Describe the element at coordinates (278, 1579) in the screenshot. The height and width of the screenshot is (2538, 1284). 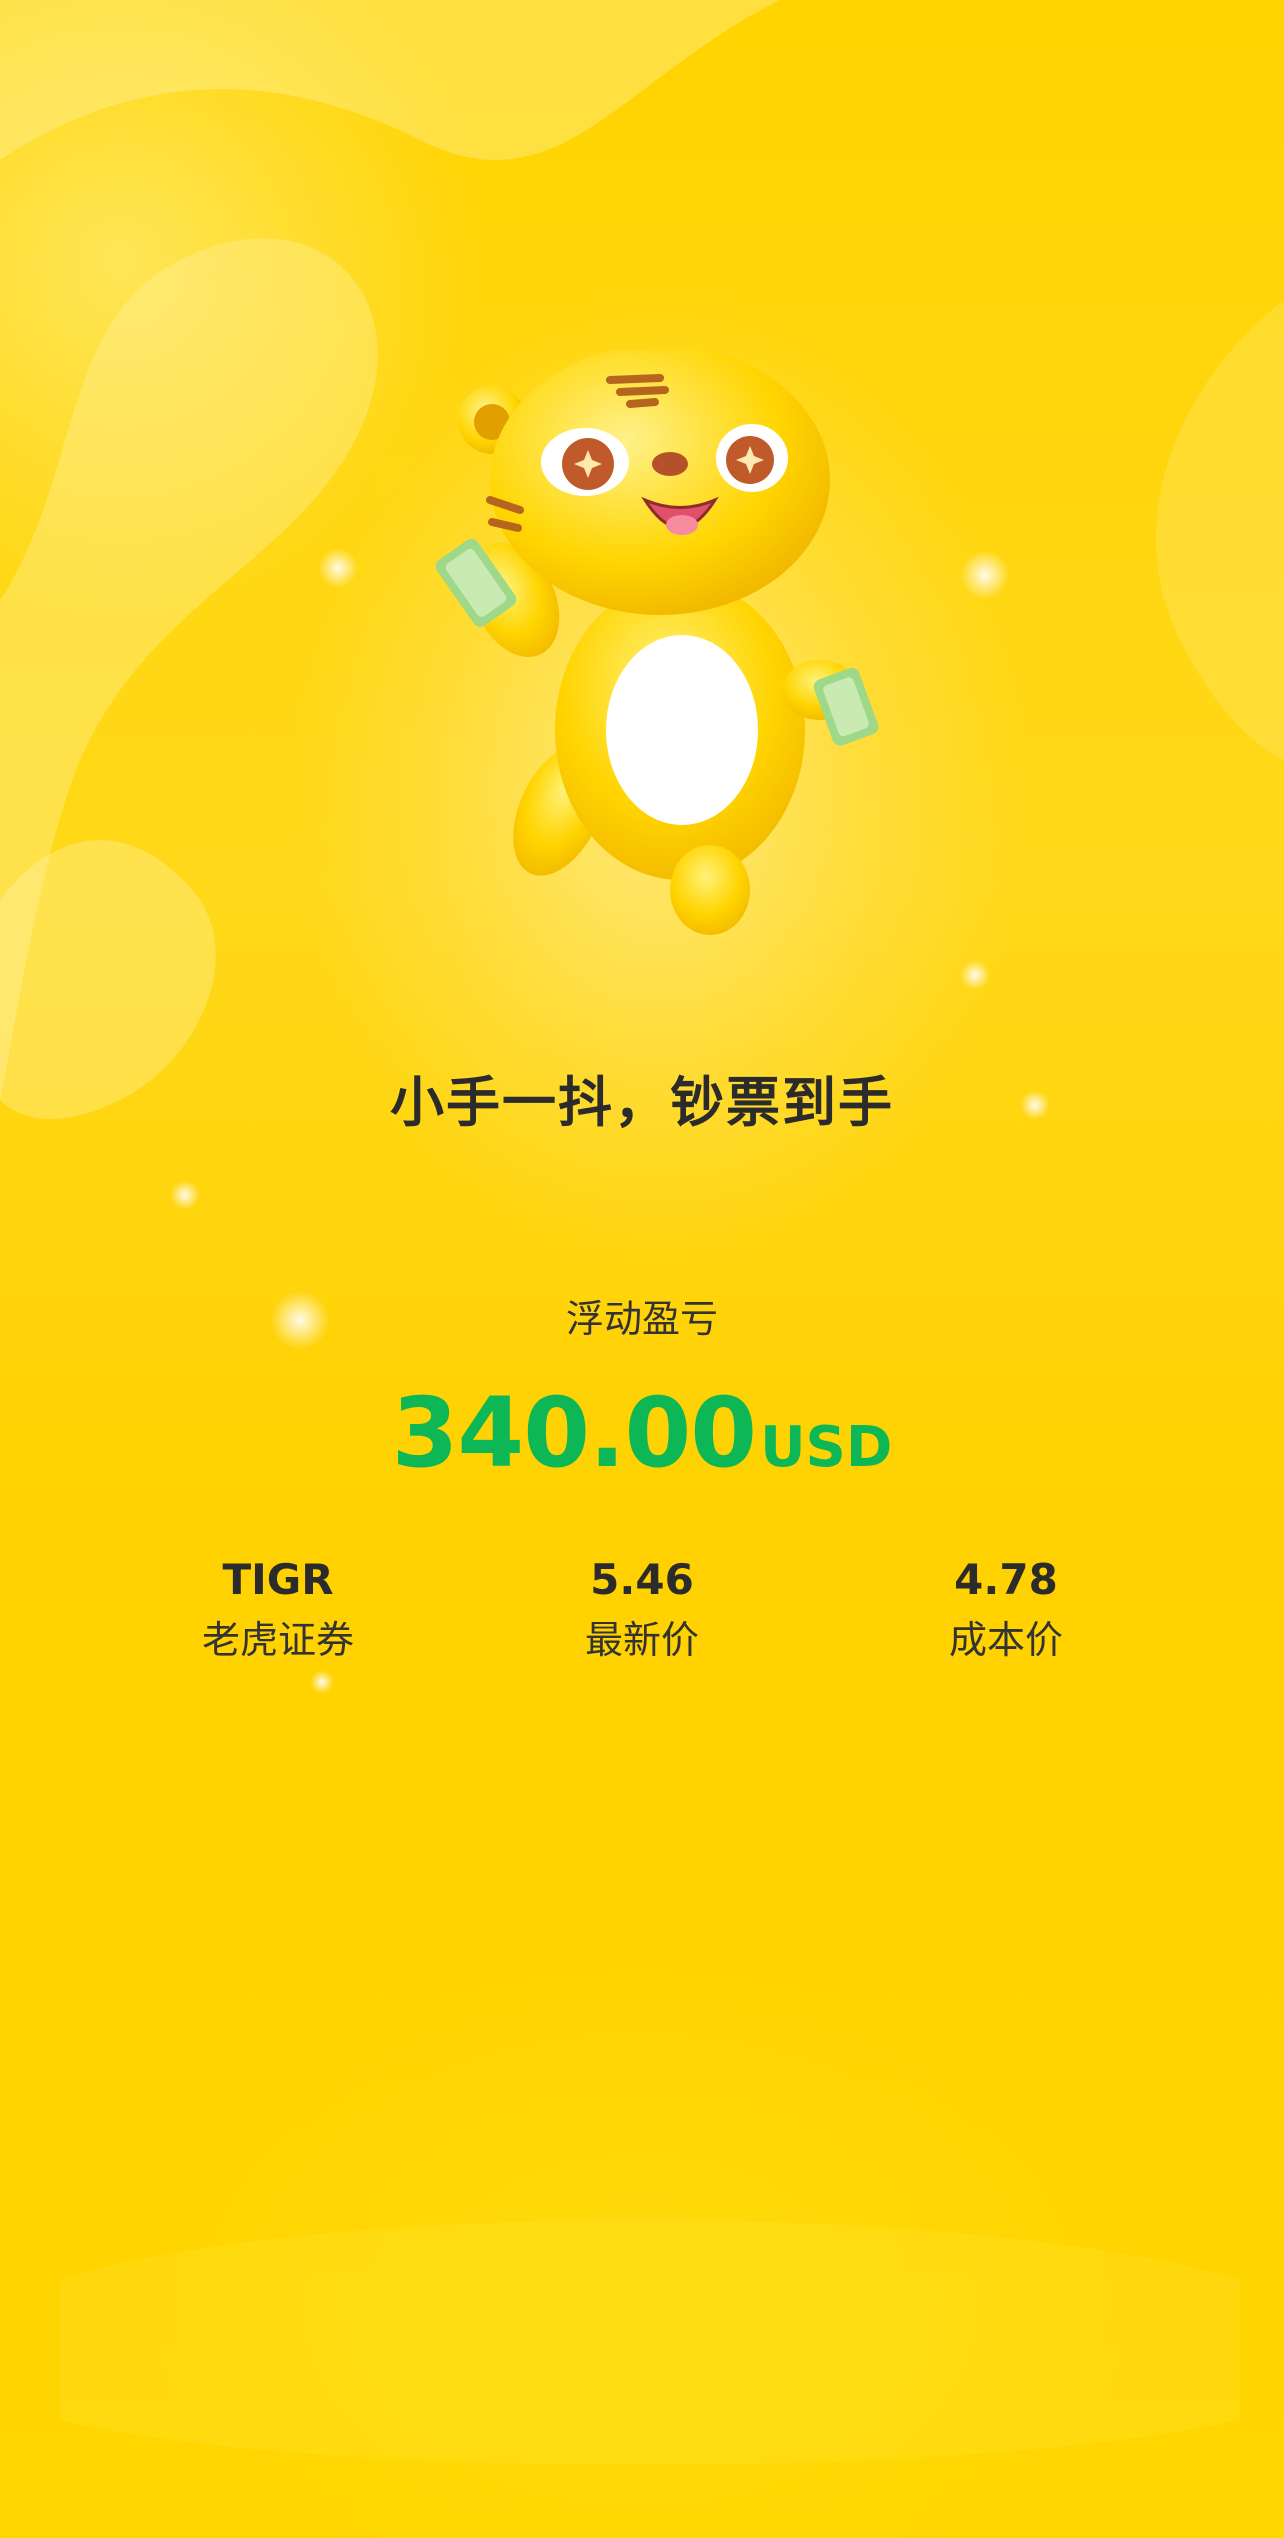
I see `stock-symbol: TIGR` at that location.